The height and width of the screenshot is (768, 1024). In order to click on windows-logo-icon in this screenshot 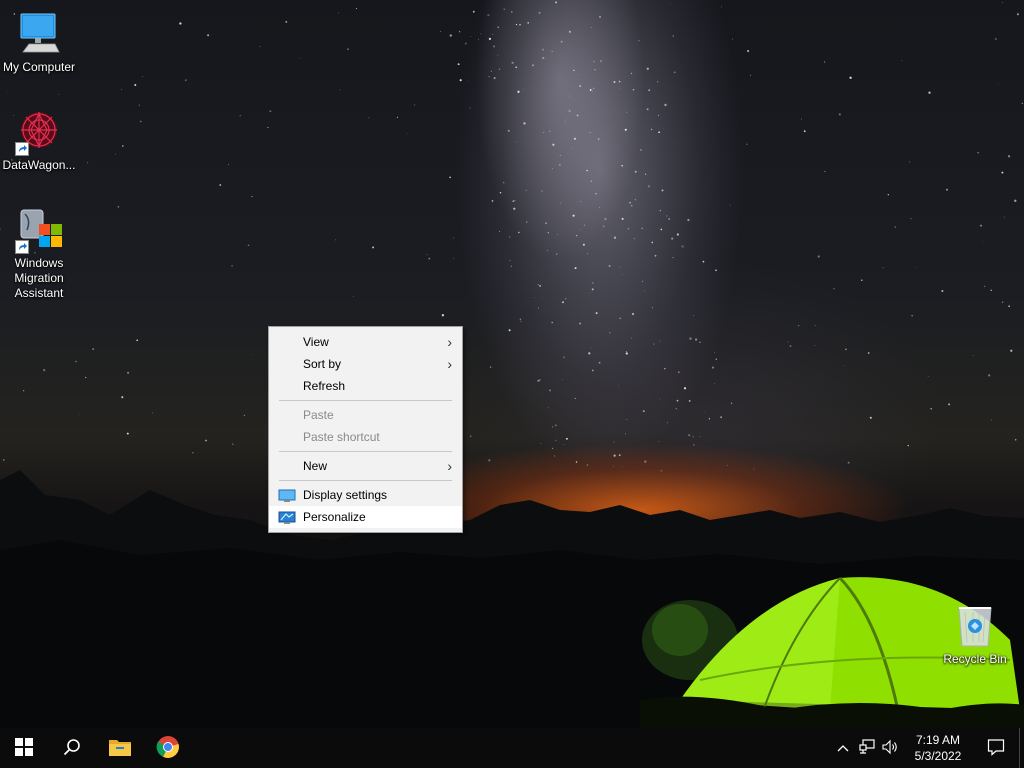, I will do `click(24, 748)`.